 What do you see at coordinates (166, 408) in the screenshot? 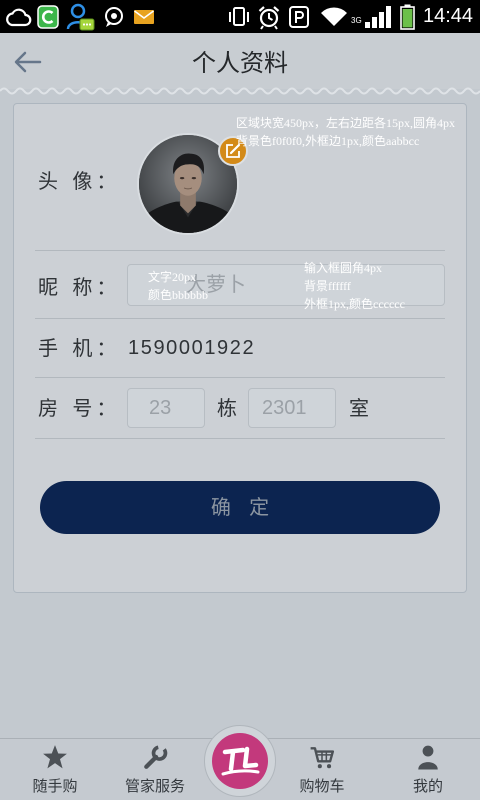
I see `building-number-input` at bounding box center [166, 408].